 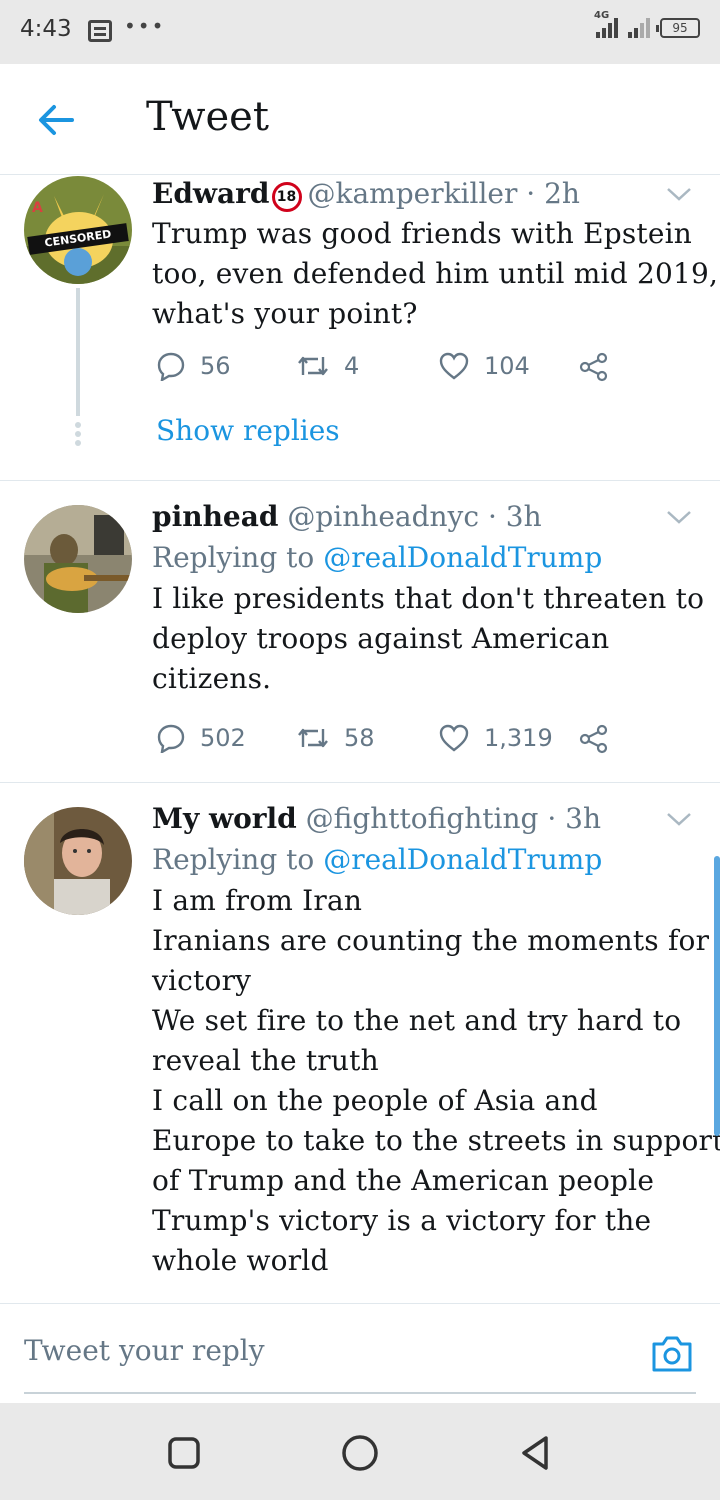 I want to click on battery-level: 95, so click(x=680, y=28).